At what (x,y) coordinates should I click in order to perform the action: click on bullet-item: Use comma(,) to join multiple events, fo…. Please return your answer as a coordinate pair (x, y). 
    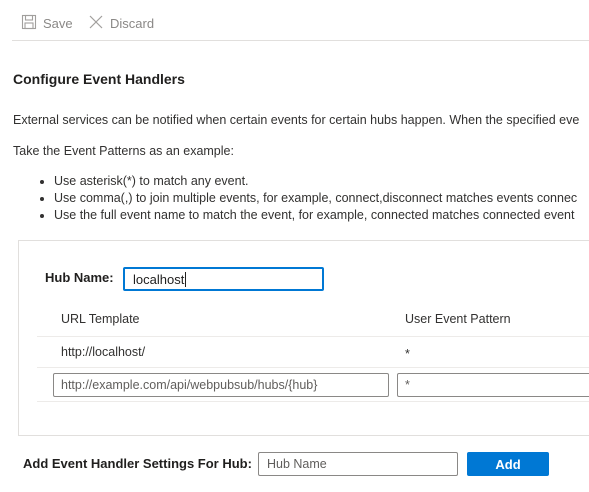
    Looking at the image, I should click on (307, 198).